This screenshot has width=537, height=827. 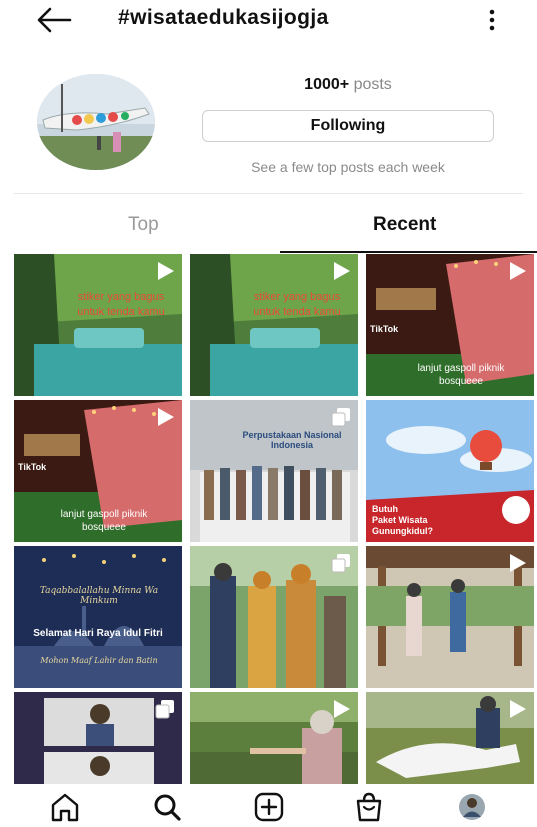 I want to click on tab-top: Top, so click(x=143, y=225).